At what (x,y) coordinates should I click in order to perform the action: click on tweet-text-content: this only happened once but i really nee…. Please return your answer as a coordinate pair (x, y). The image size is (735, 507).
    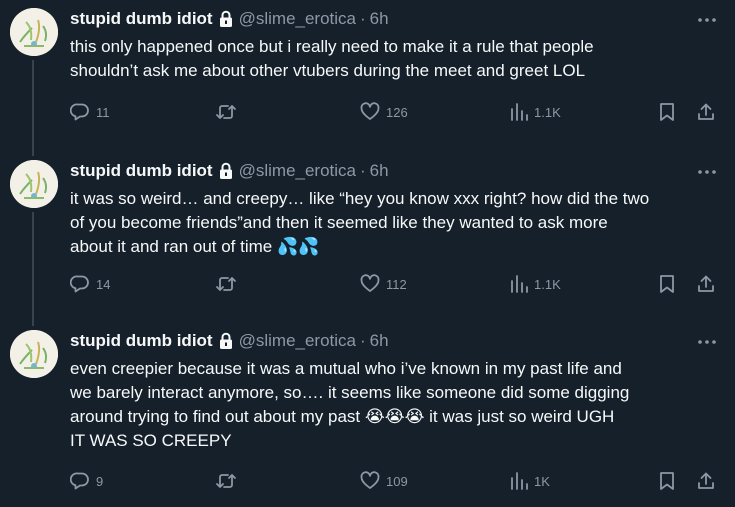
    Looking at the image, I should click on (332, 58).